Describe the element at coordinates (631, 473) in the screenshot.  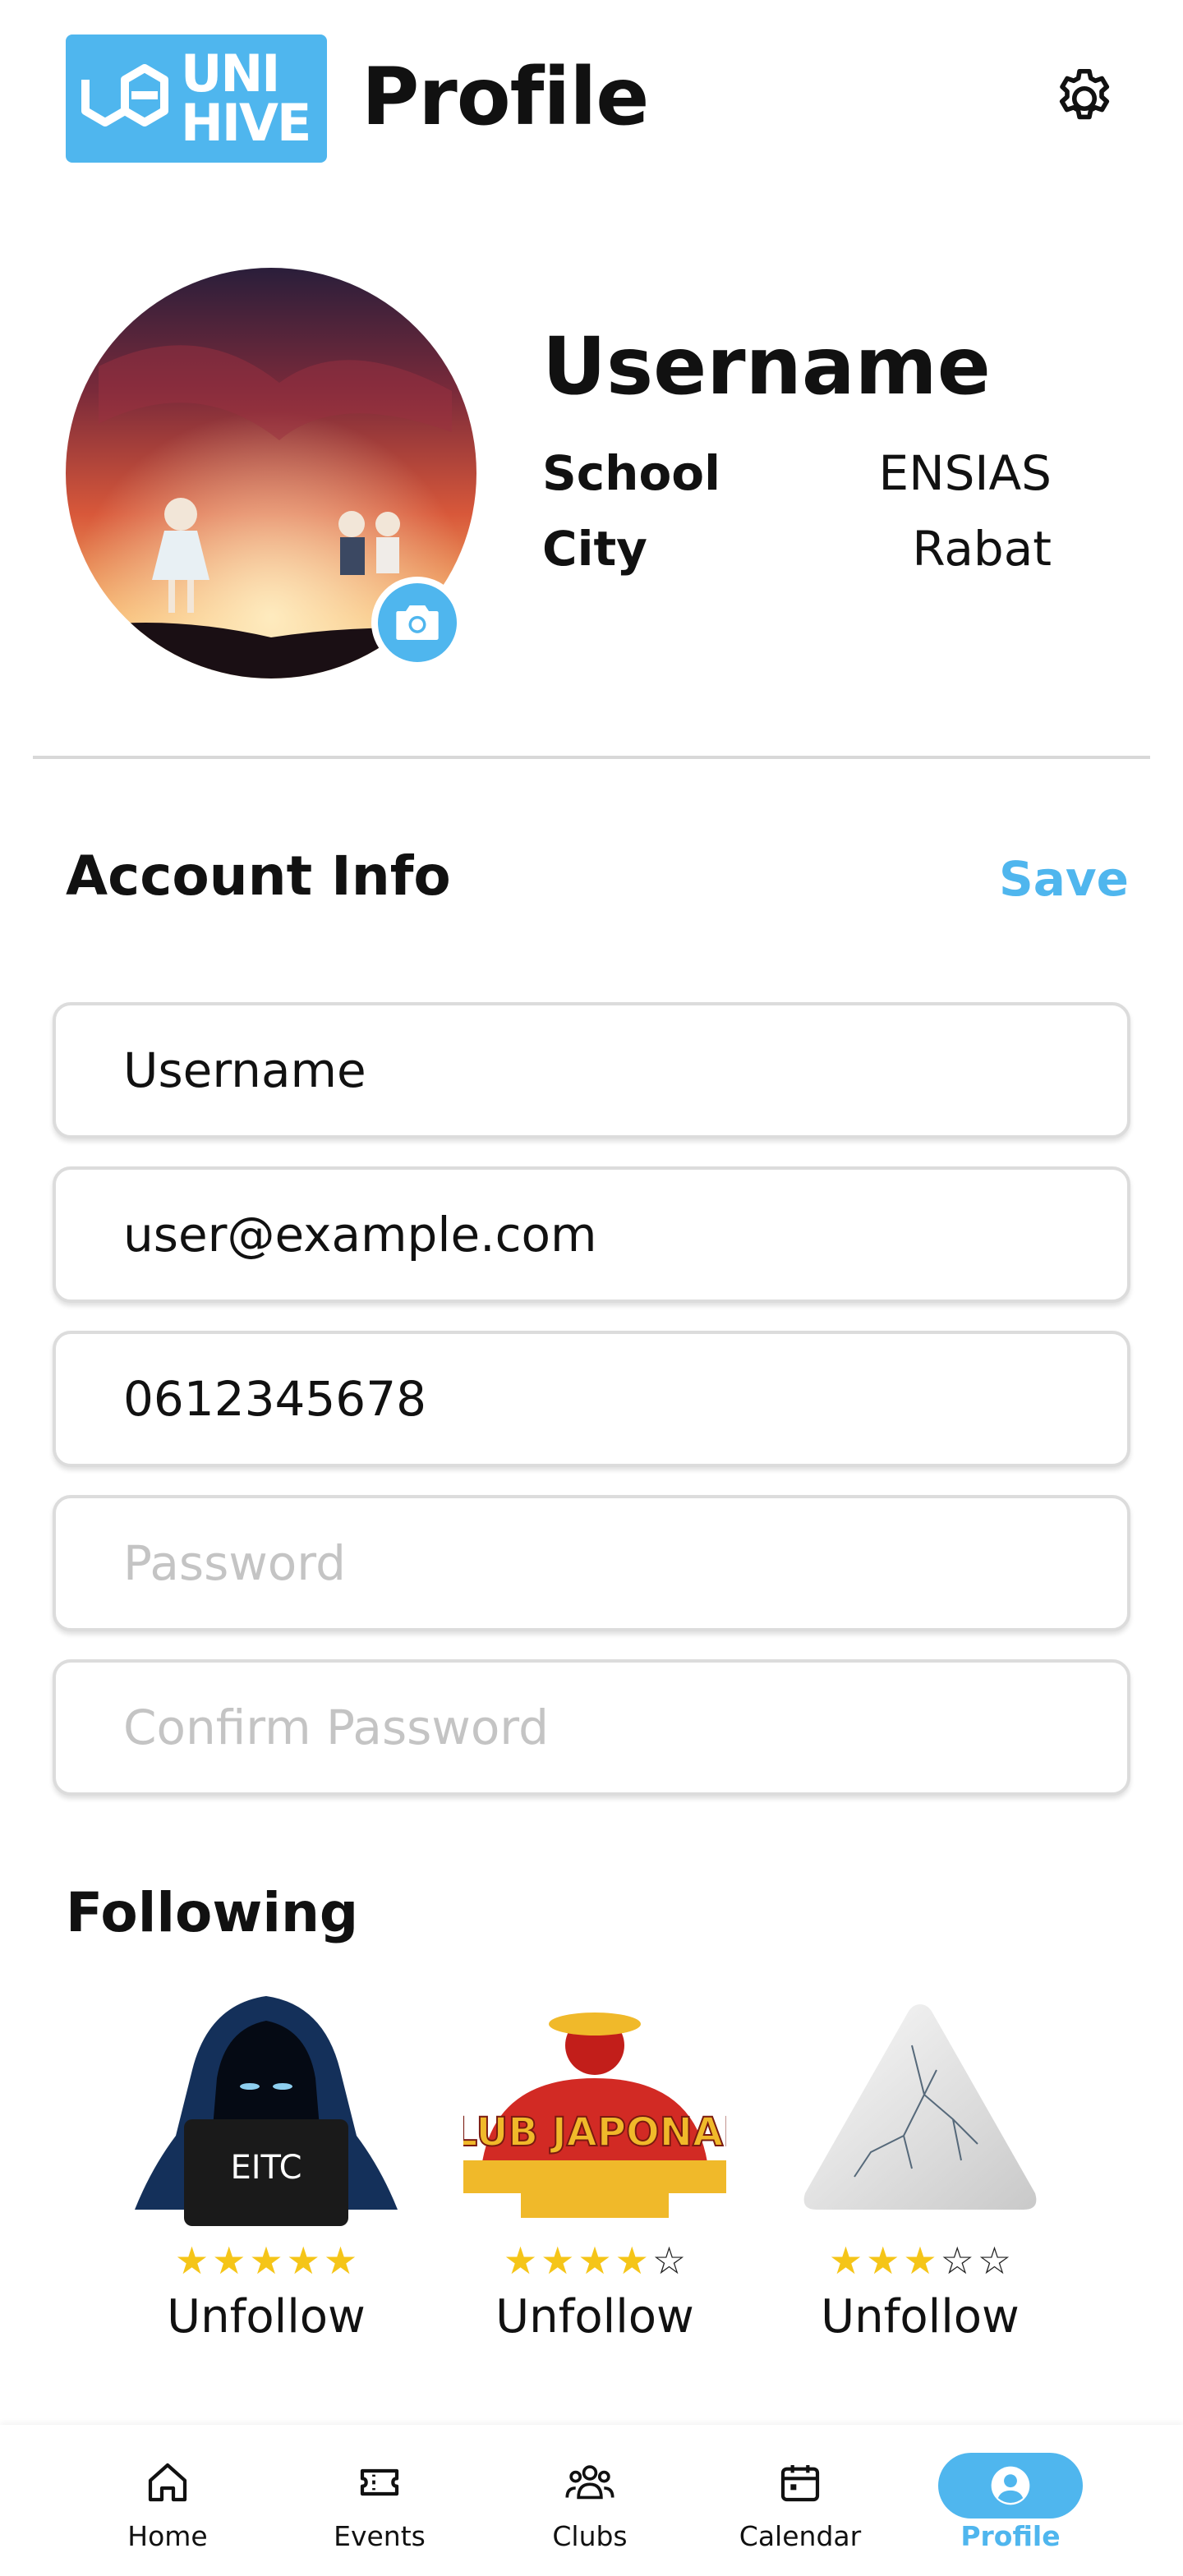
I see `school-label: School` at that location.